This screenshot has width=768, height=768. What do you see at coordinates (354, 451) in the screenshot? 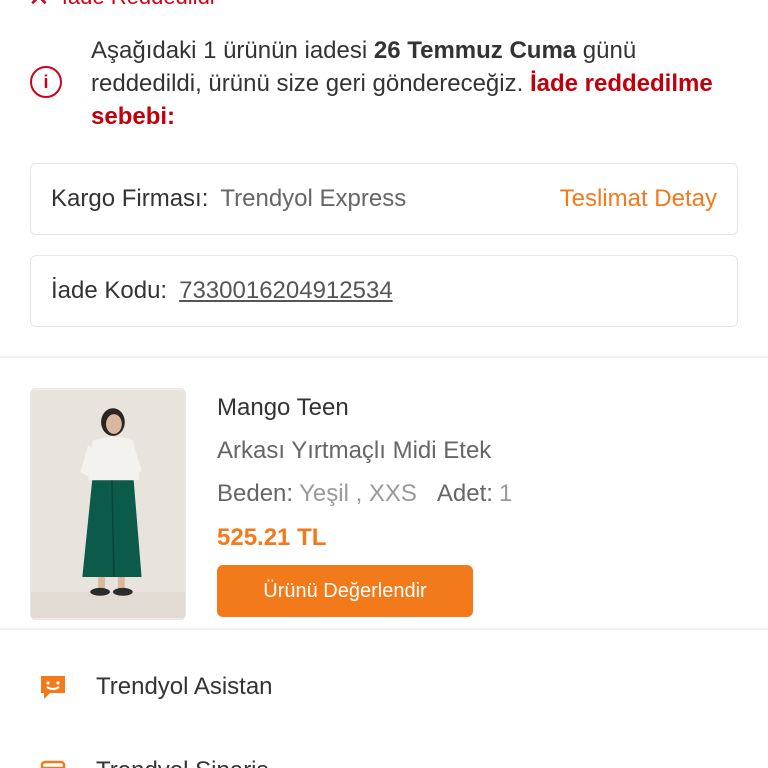
I see `product-name: Arkası Yırtmaçlı Midi Etek` at bounding box center [354, 451].